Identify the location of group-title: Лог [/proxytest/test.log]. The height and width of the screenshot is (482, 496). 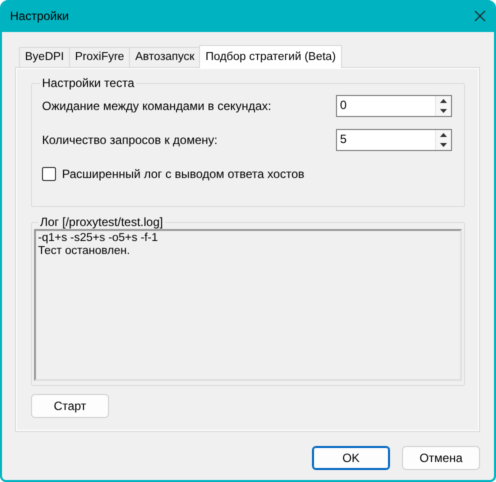
(101, 222).